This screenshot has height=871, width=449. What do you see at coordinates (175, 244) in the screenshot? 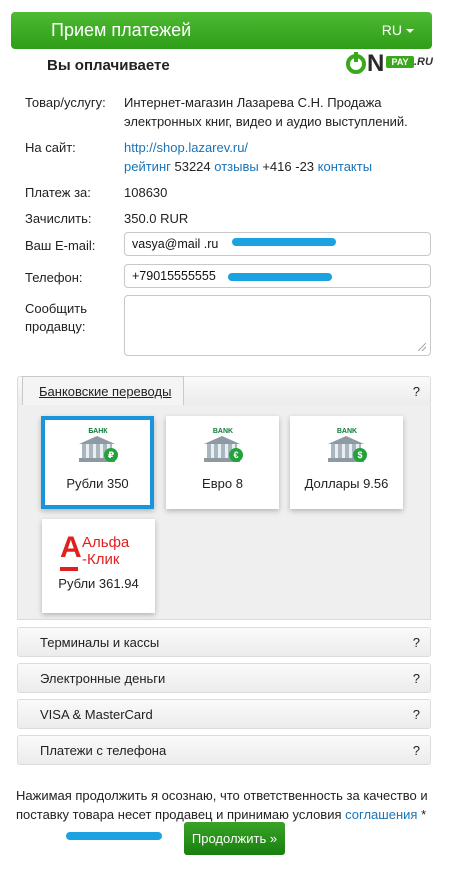
I see `email-value: vasya@mail .ru` at bounding box center [175, 244].